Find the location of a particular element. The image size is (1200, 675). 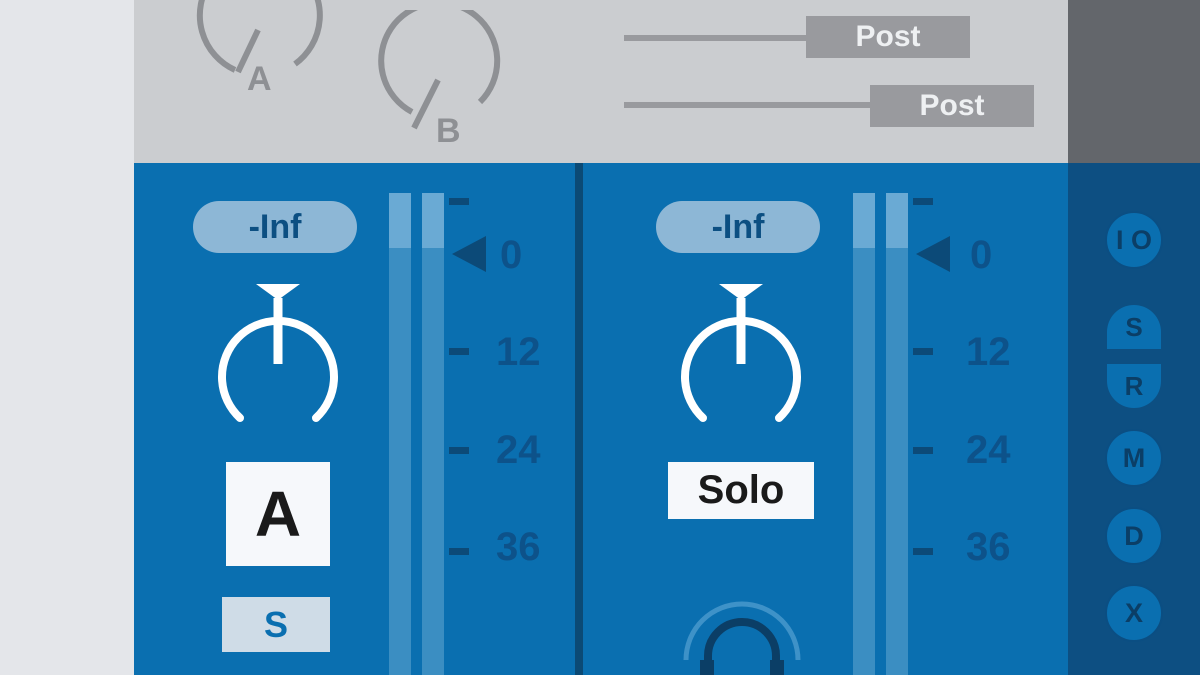

channel-2-scale-0: 0 is located at coordinates (981, 255).